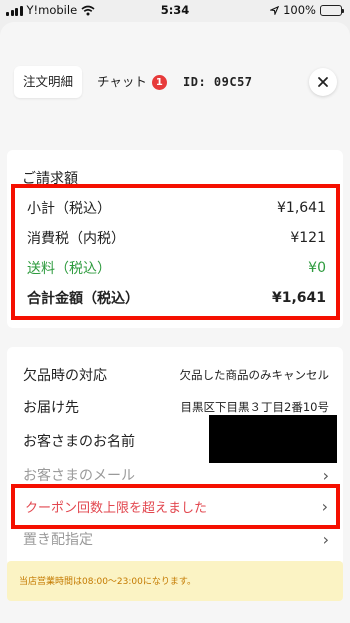 This screenshot has height=623, width=350. What do you see at coordinates (51, 408) in the screenshot?
I see `delivery-address-label: お届け先` at bounding box center [51, 408].